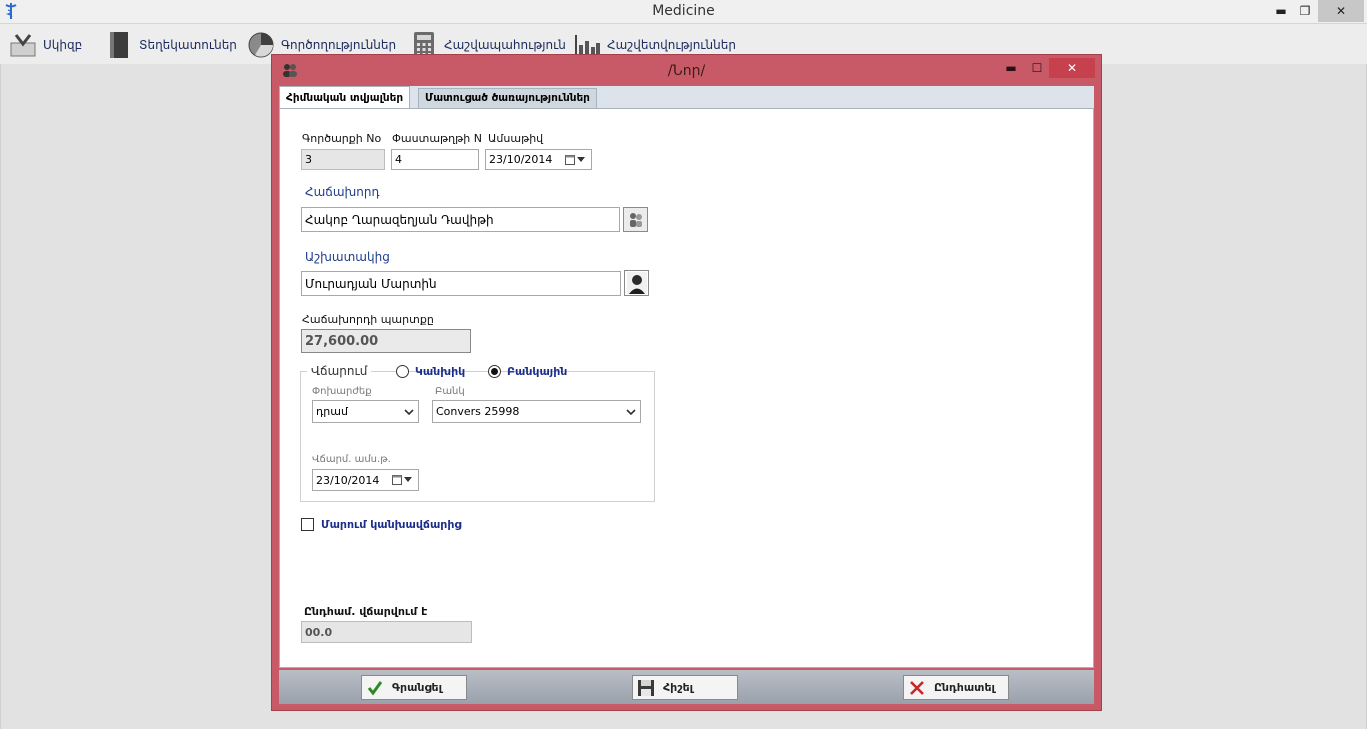 The width and height of the screenshot is (1367, 729). I want to click on total-paid-label: Ընդհամ. վճարվում է, so click(366, 611).